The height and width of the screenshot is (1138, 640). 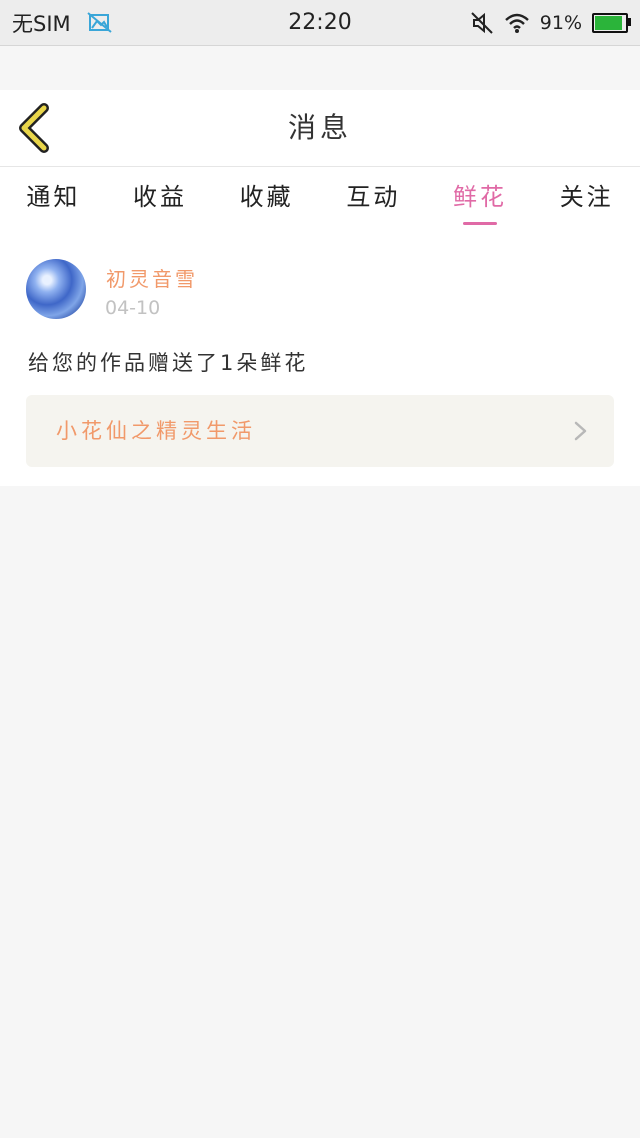 What do you see at coordinates (516, 23) in the screenshot?
I see `wifi-icon` at bounding box center [516, 23].